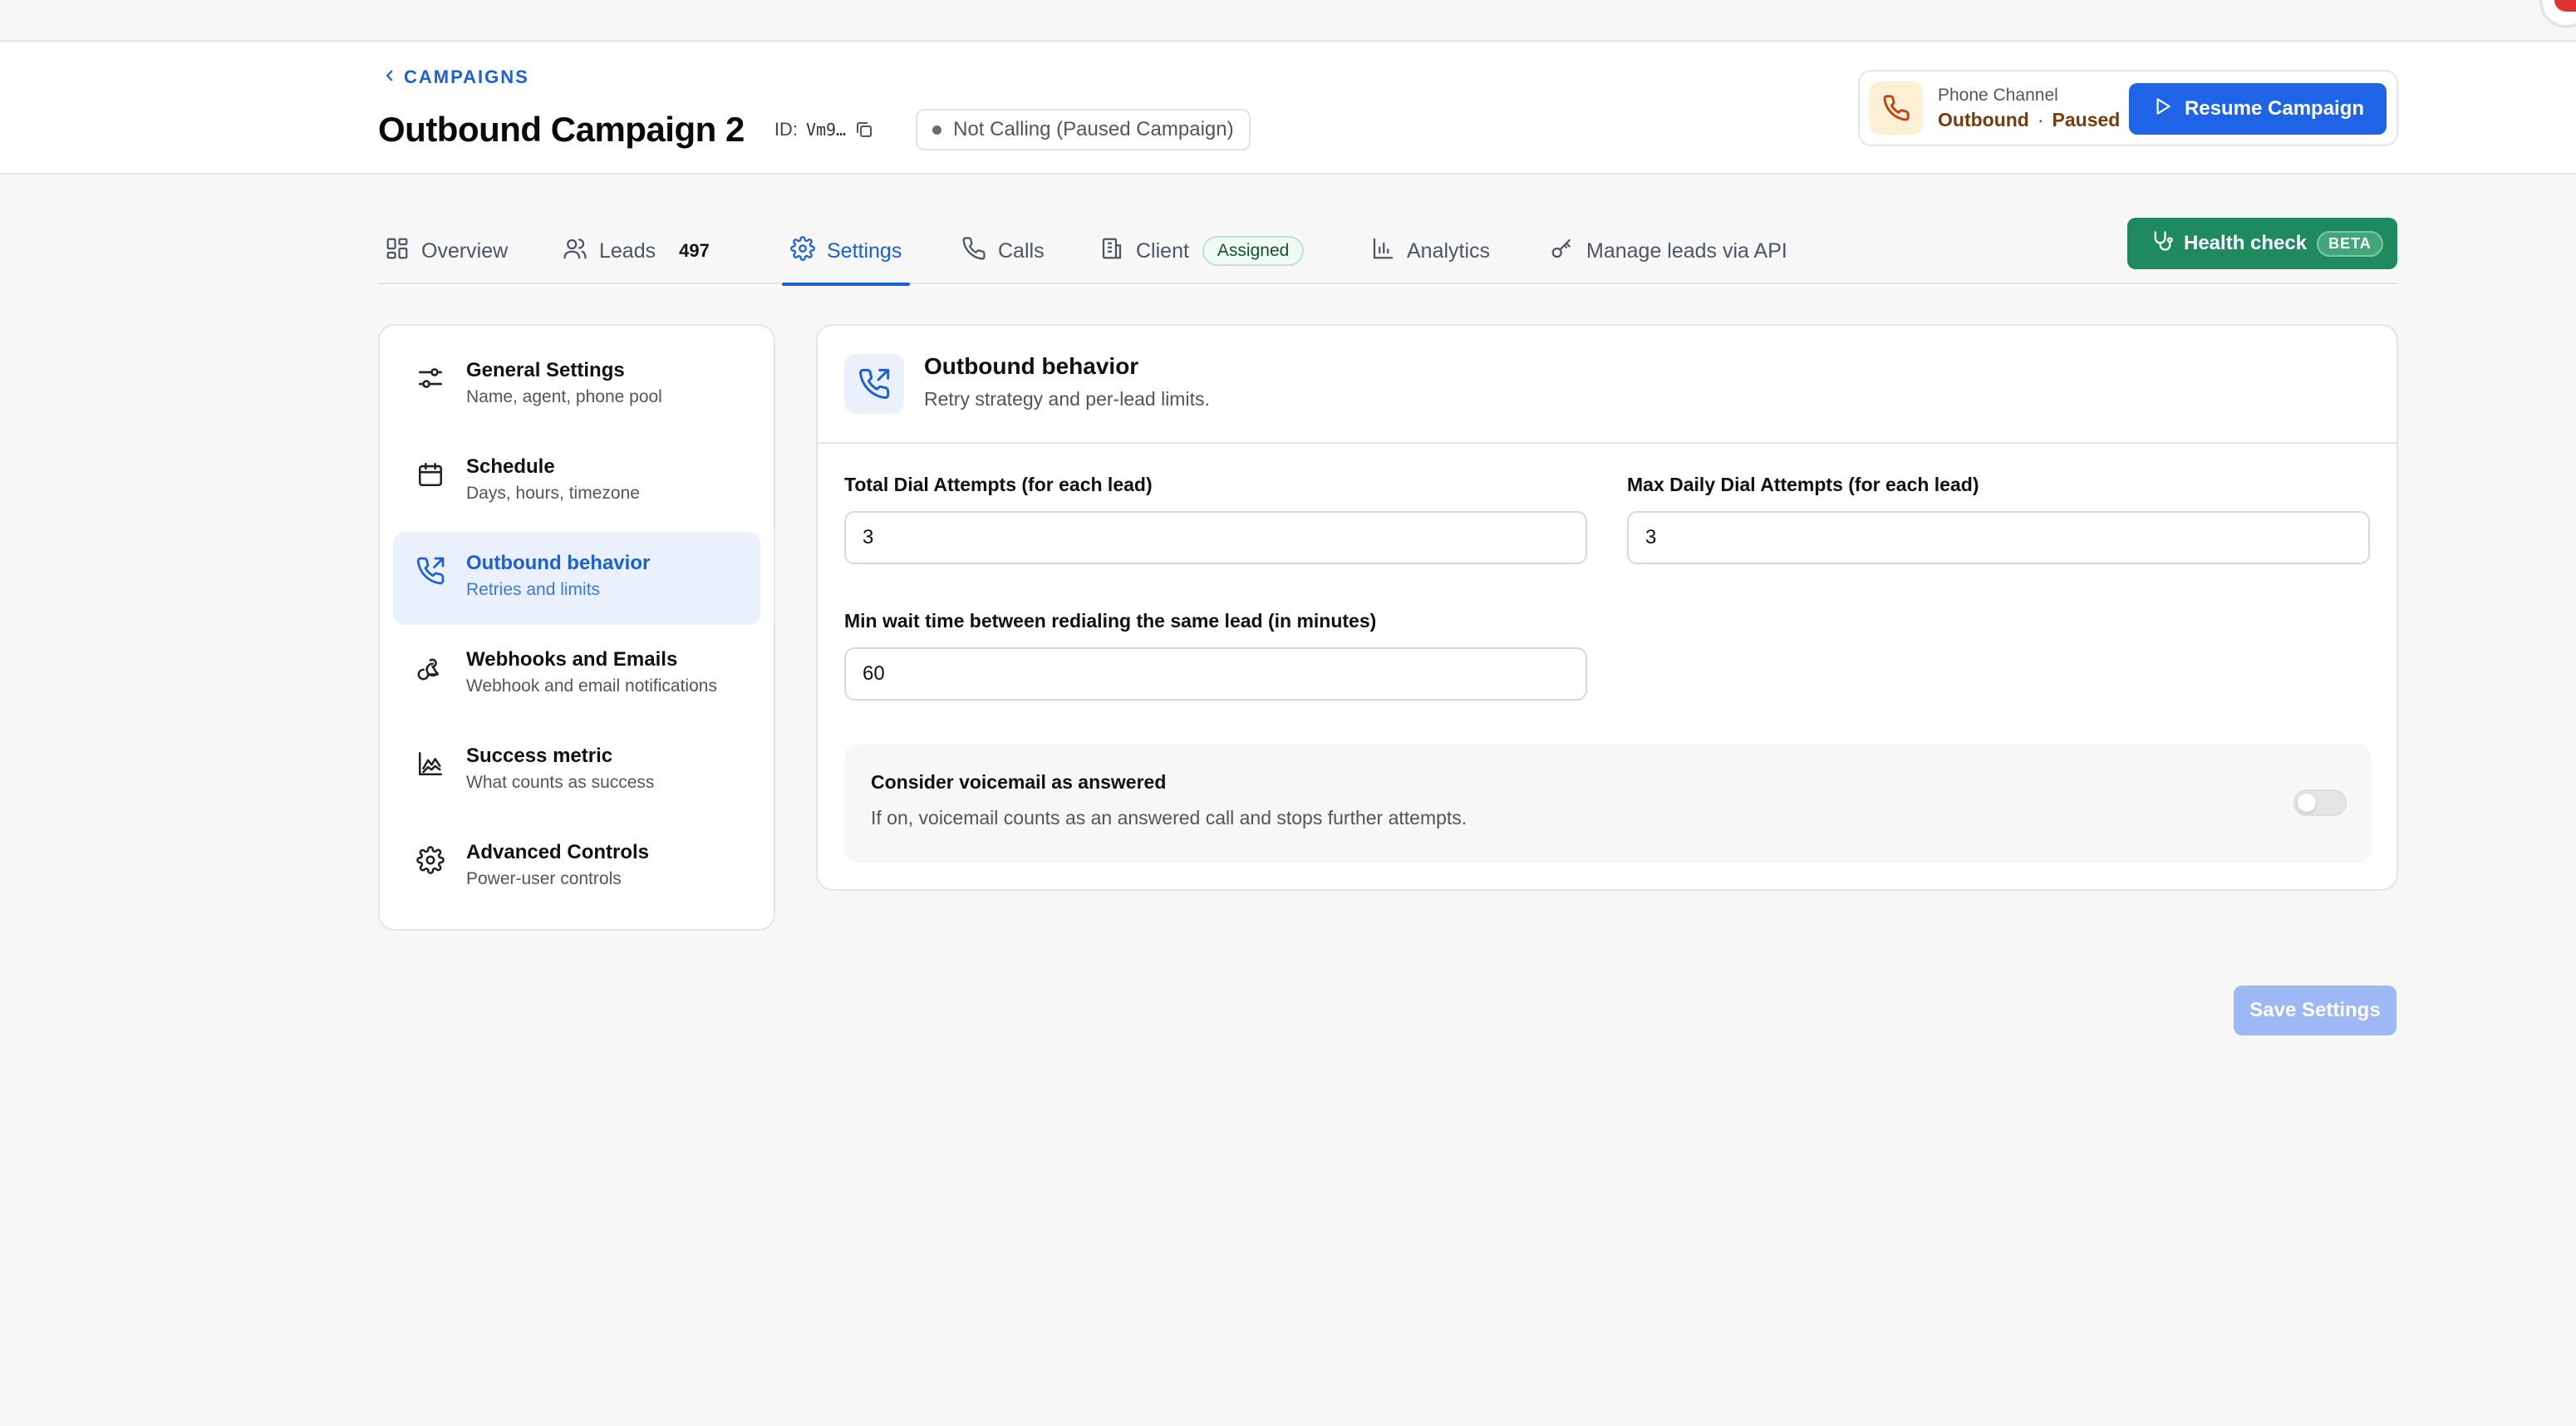  Describe the element at coordinates (2162, 109) in the screenshot. I see `play-icon` at that location.